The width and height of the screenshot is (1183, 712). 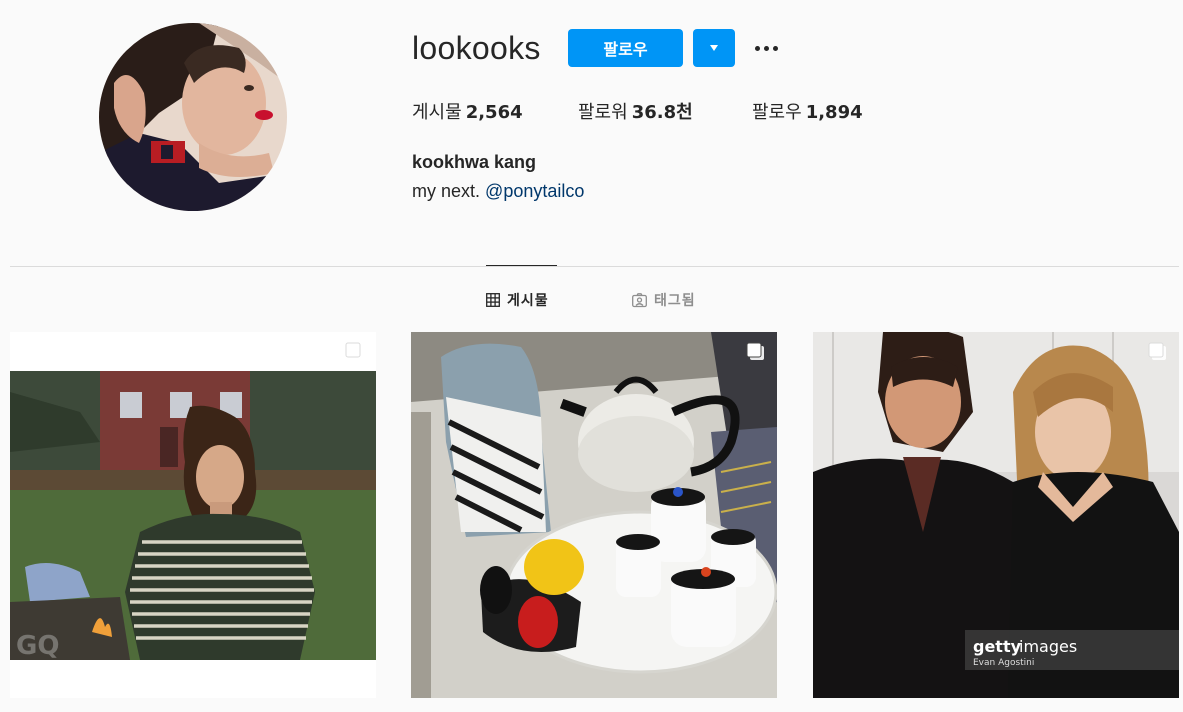 What do you see at coordinates (1003, 663) in the screenshot?
I see `svg-text: Evan Agostini` at bounding box center [1003, 663].